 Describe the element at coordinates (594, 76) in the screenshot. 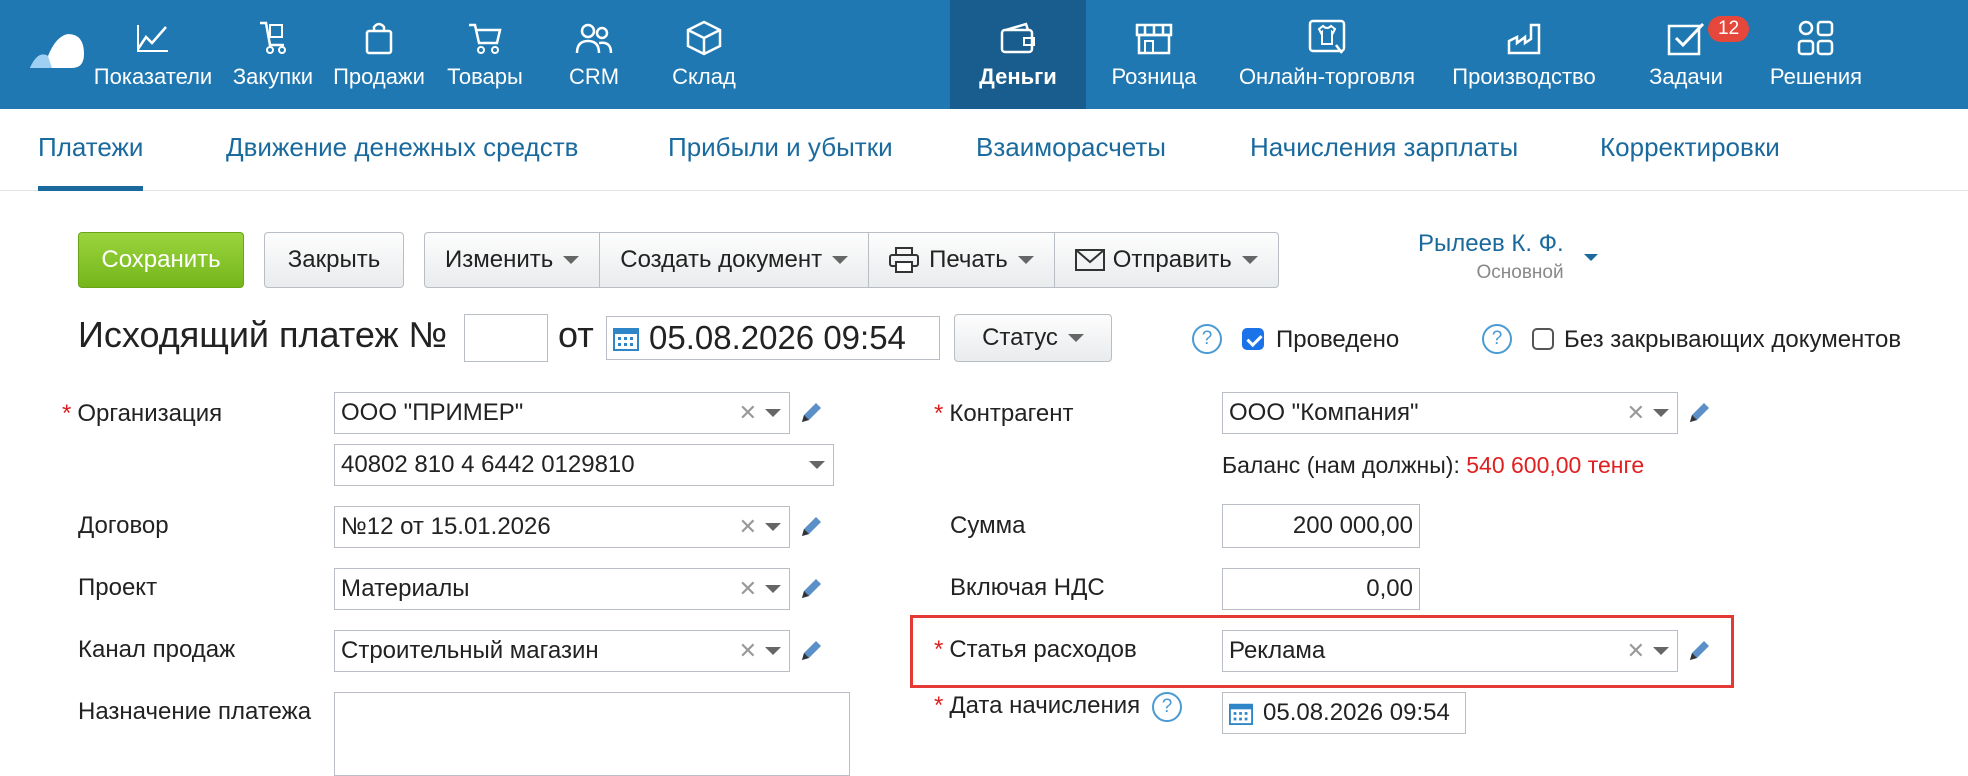

I see `nav-label: CRM` at that location.